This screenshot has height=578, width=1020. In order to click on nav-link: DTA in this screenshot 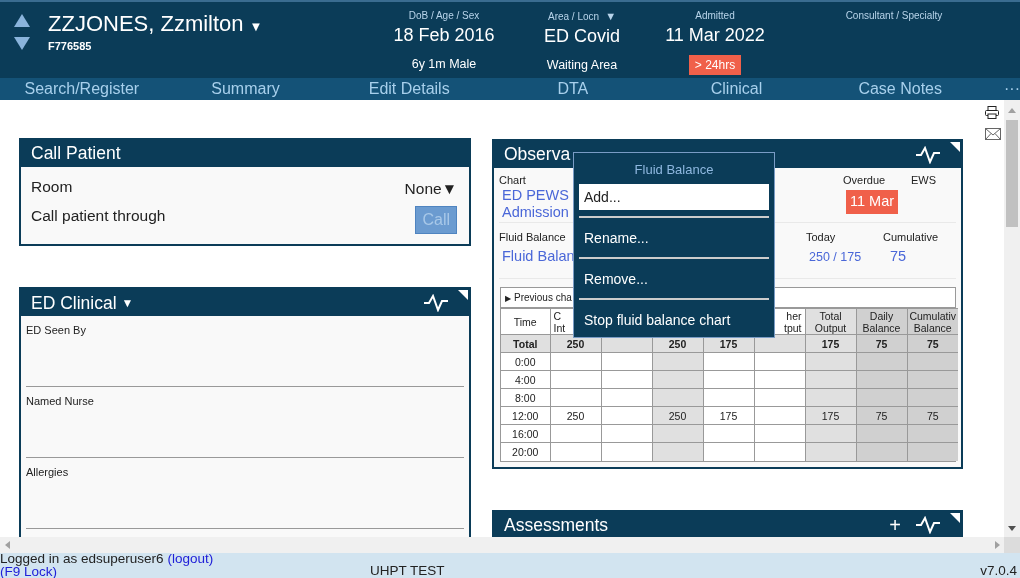, I will do `click(573, 89)`.